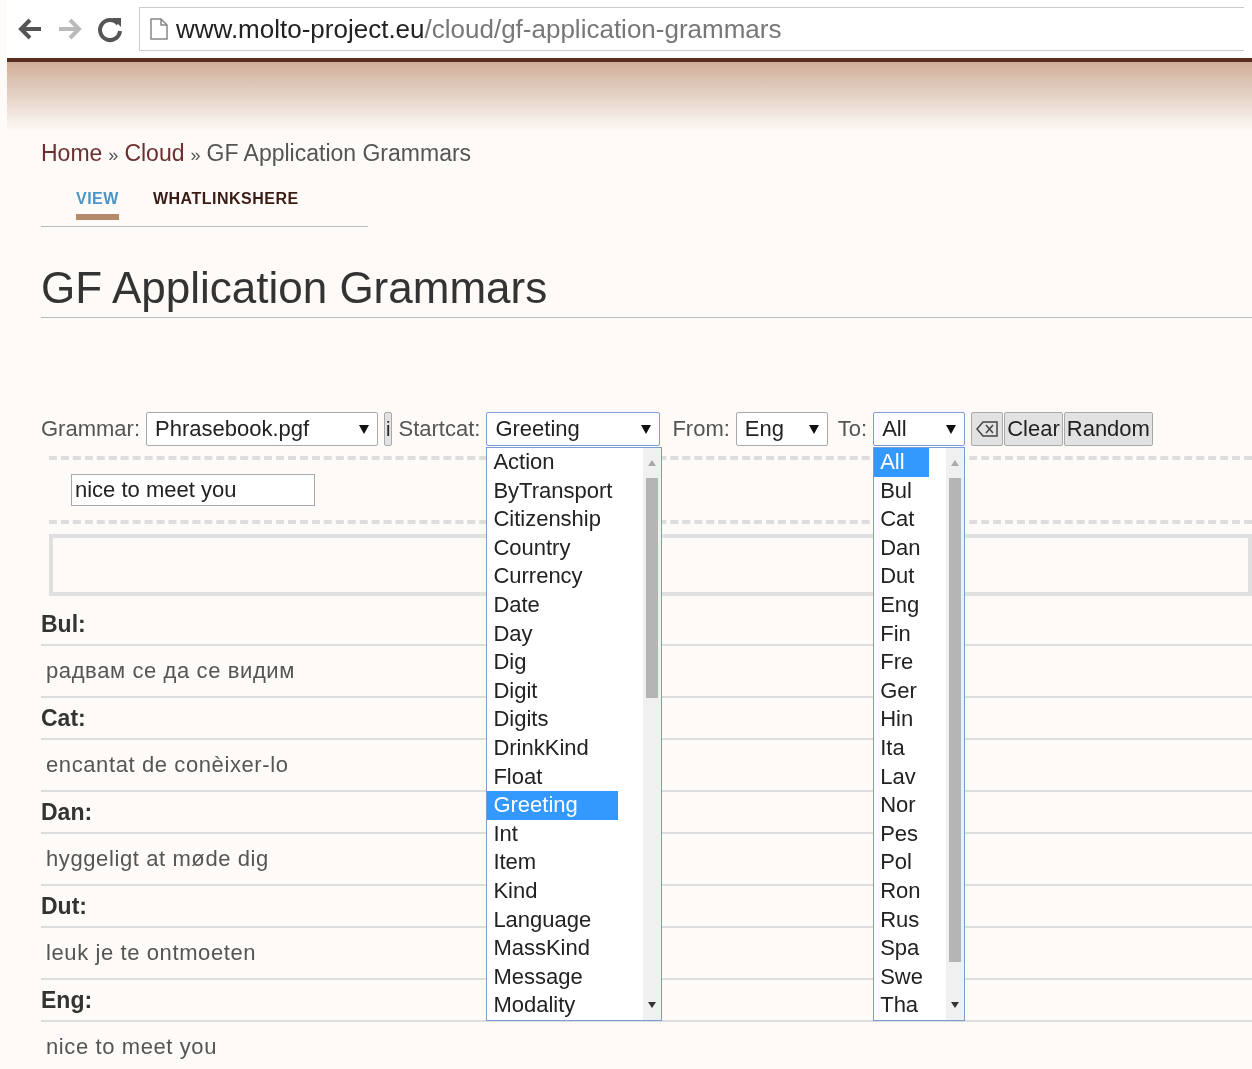 This screenshot has width=1252, height=1069. What do you see at coordinates (553, 548) in the screenshot?
I see `dropdown-option: Country` at bounding box center [553, 548].